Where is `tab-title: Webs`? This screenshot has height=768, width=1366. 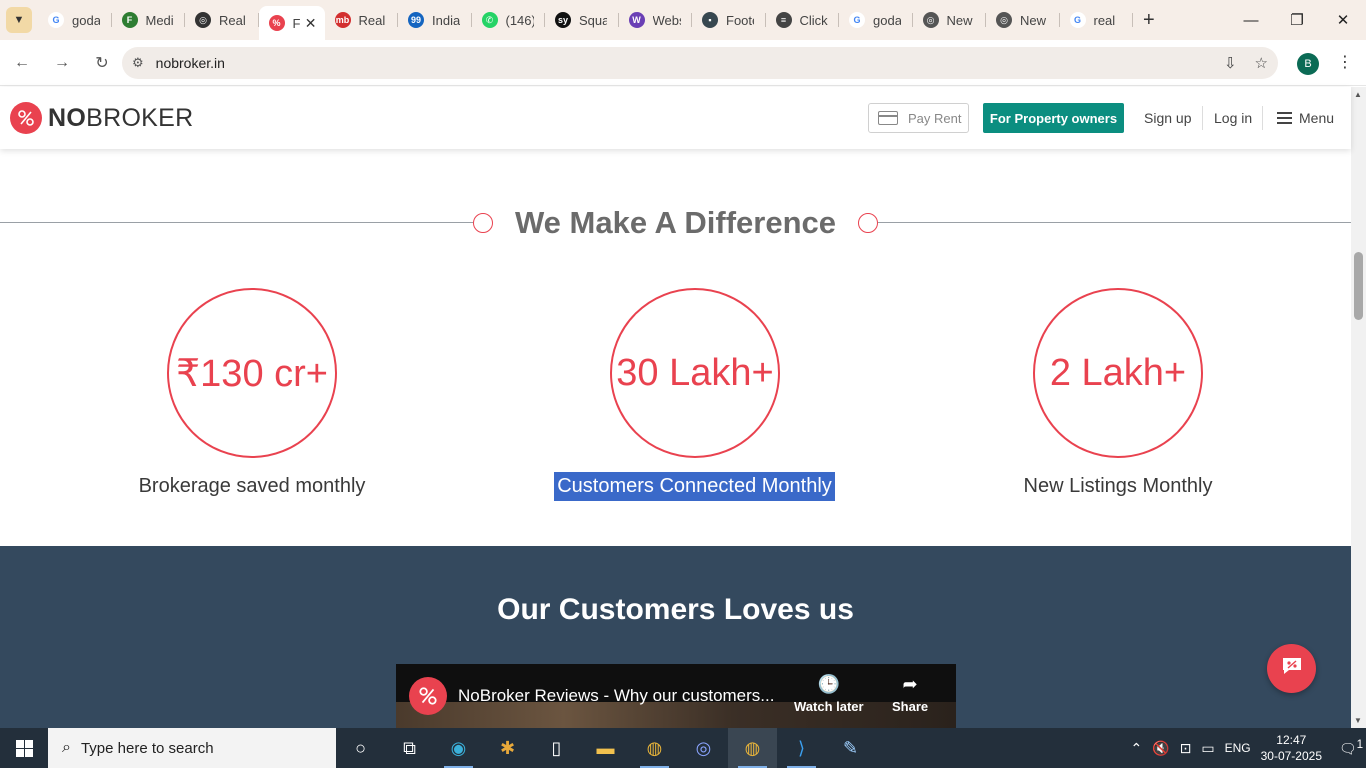 tab-title: Webs is located at coordinates (666, 20).